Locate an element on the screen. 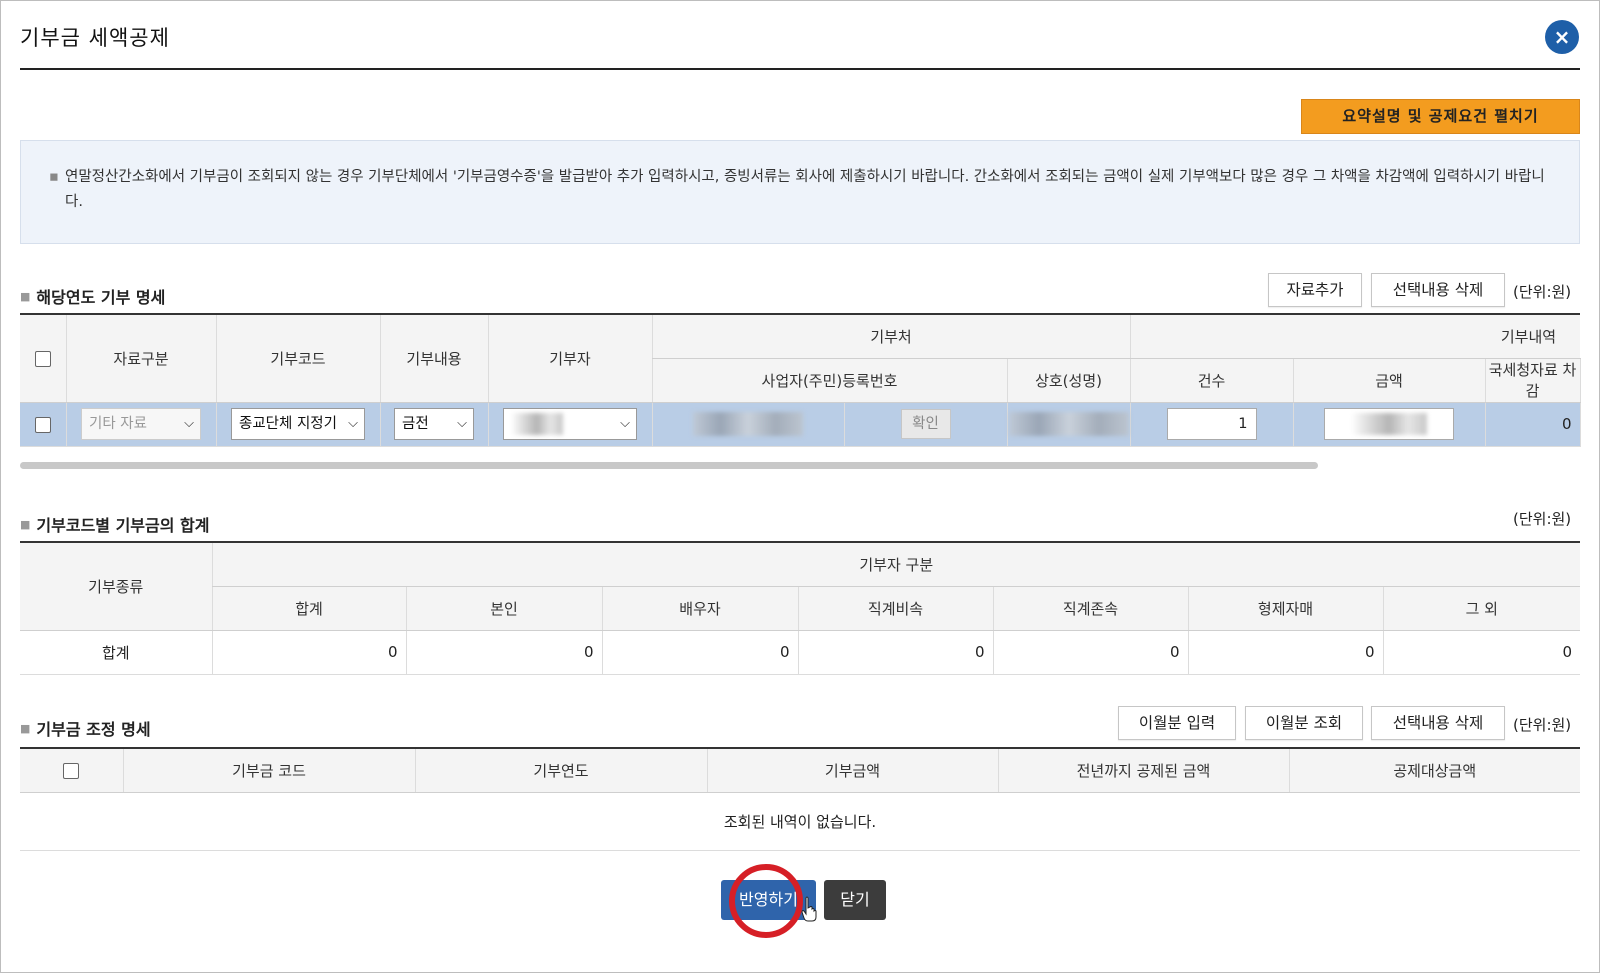 This screenshot has width=1600, height=973. title-divider is located at coordinates (800, 69).